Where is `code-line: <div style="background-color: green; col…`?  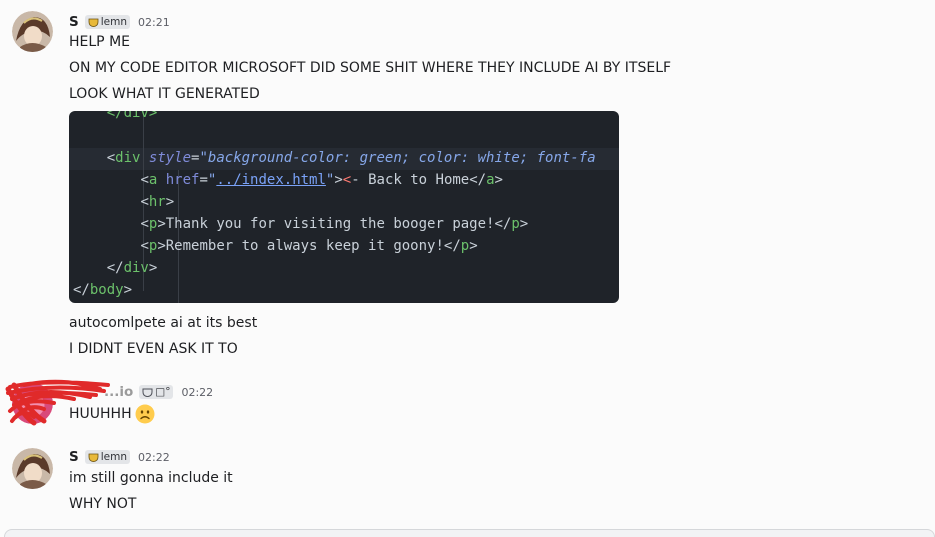
code-line: <div style="background-color: green; col… is located at coordinates (351, 158).